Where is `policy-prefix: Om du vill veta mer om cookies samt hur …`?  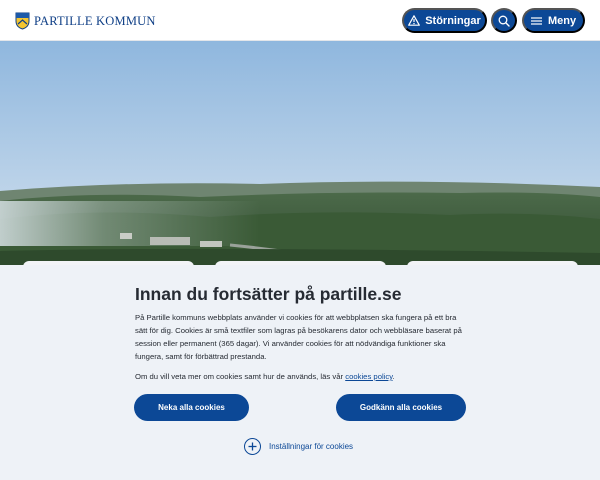 policy-prefix: Om du vill veta mer om cookies samt hur … is located at coordinates (240, 376).